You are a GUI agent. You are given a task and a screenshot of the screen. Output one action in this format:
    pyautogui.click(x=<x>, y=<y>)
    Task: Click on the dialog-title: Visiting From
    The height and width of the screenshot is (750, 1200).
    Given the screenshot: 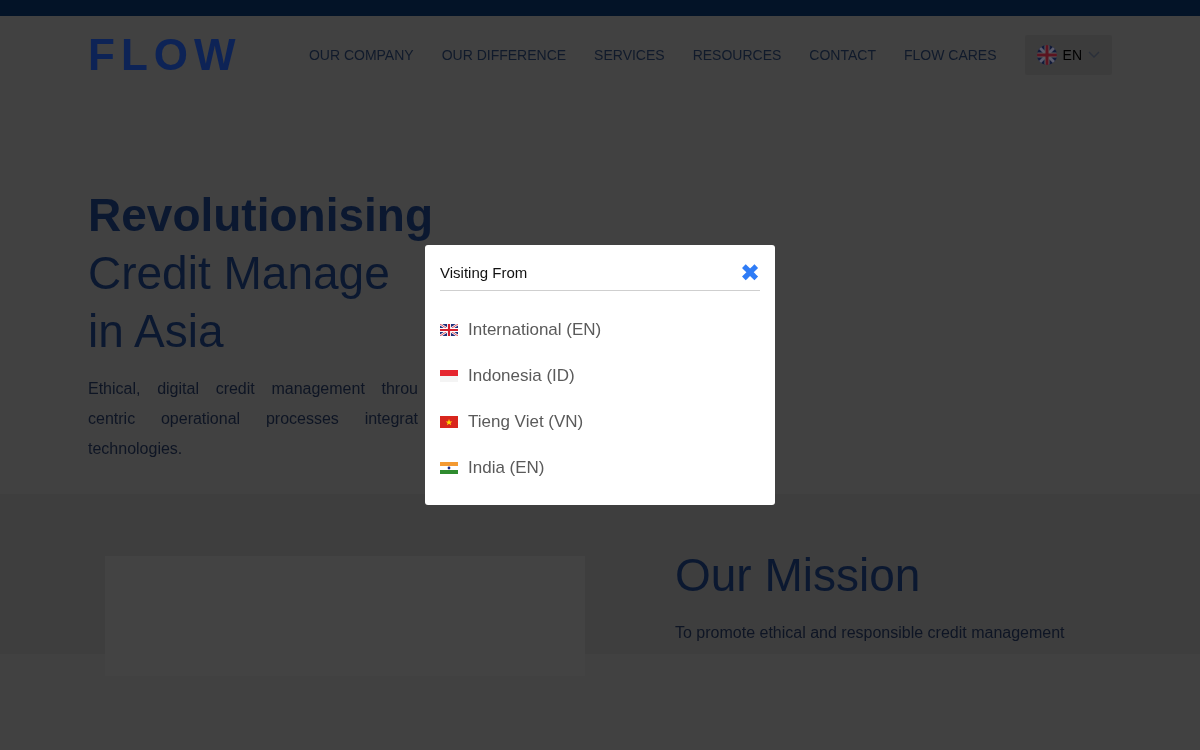 What is the action you would take?
    pyautogui.click(x=484, y=272)
    